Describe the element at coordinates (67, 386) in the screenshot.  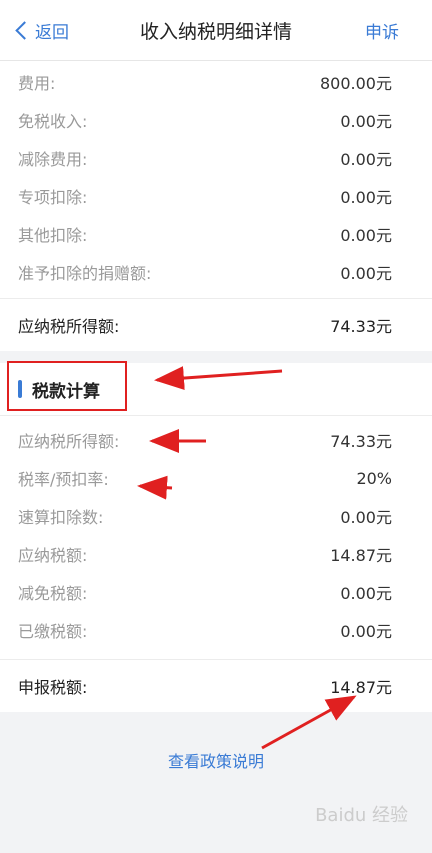
I see `annotation-box` at that location.